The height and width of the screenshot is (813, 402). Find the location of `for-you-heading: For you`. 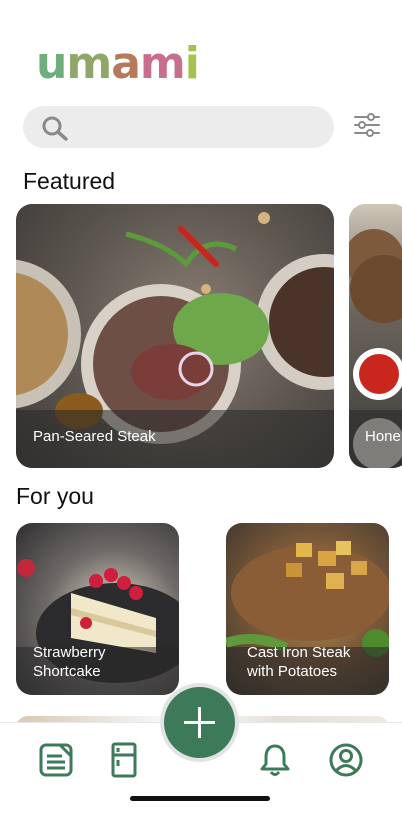

for-you-heading: For you is located at coordinates (55, 496).